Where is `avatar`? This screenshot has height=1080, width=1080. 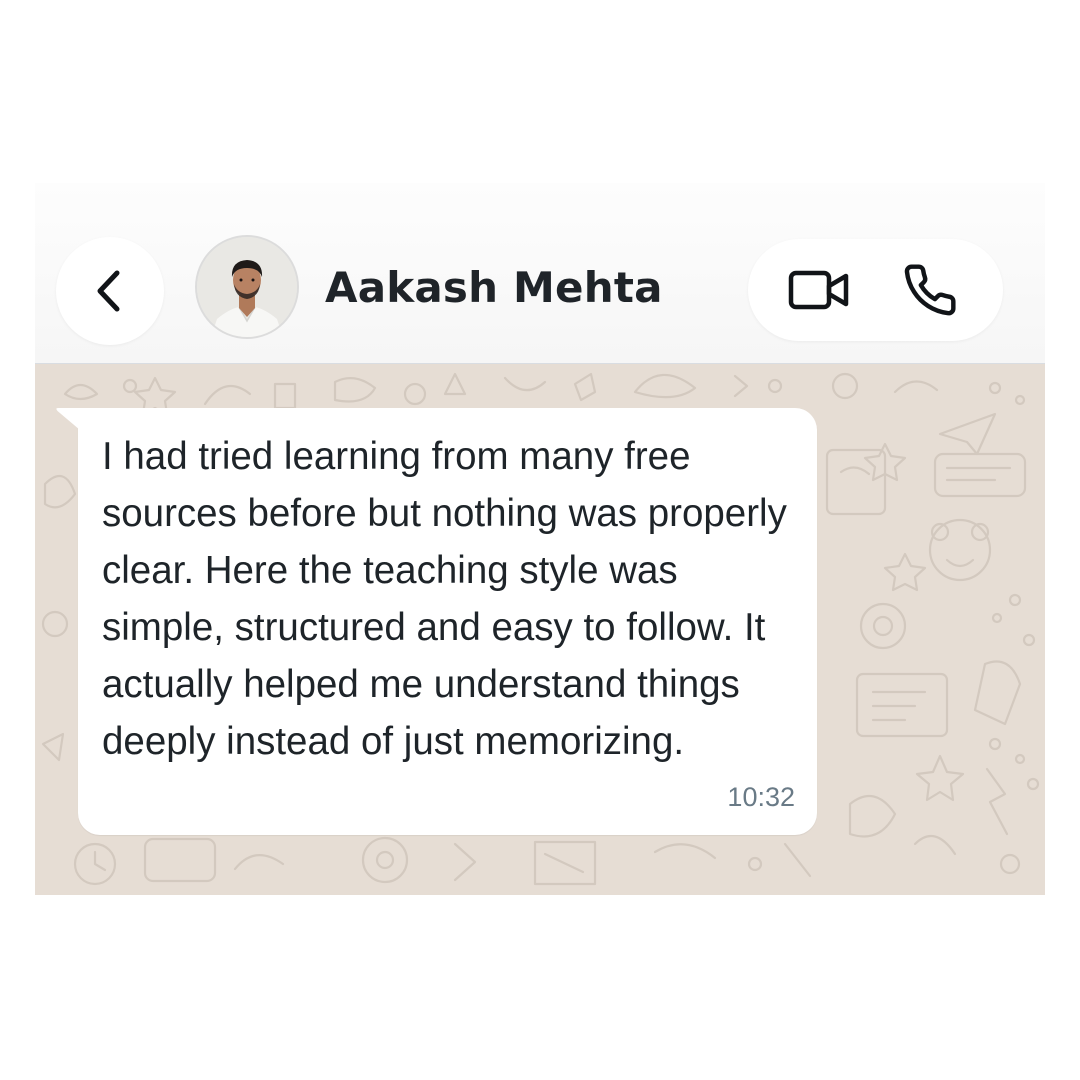 avatar is located at coordinates (247, 287).